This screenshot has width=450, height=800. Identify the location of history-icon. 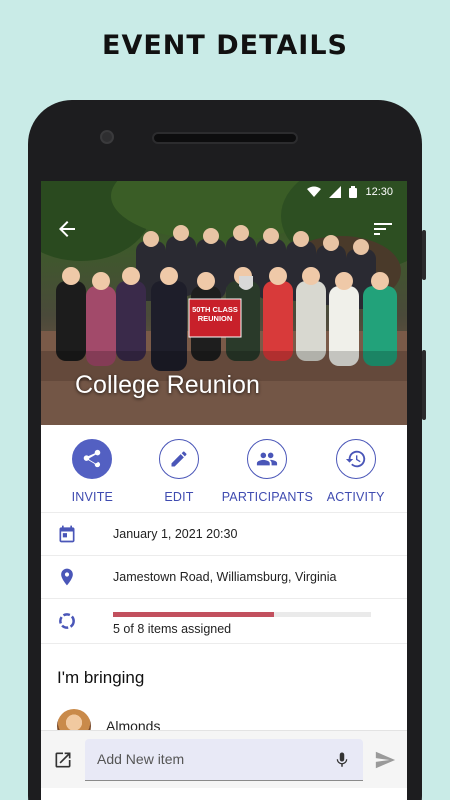
(355, 459).